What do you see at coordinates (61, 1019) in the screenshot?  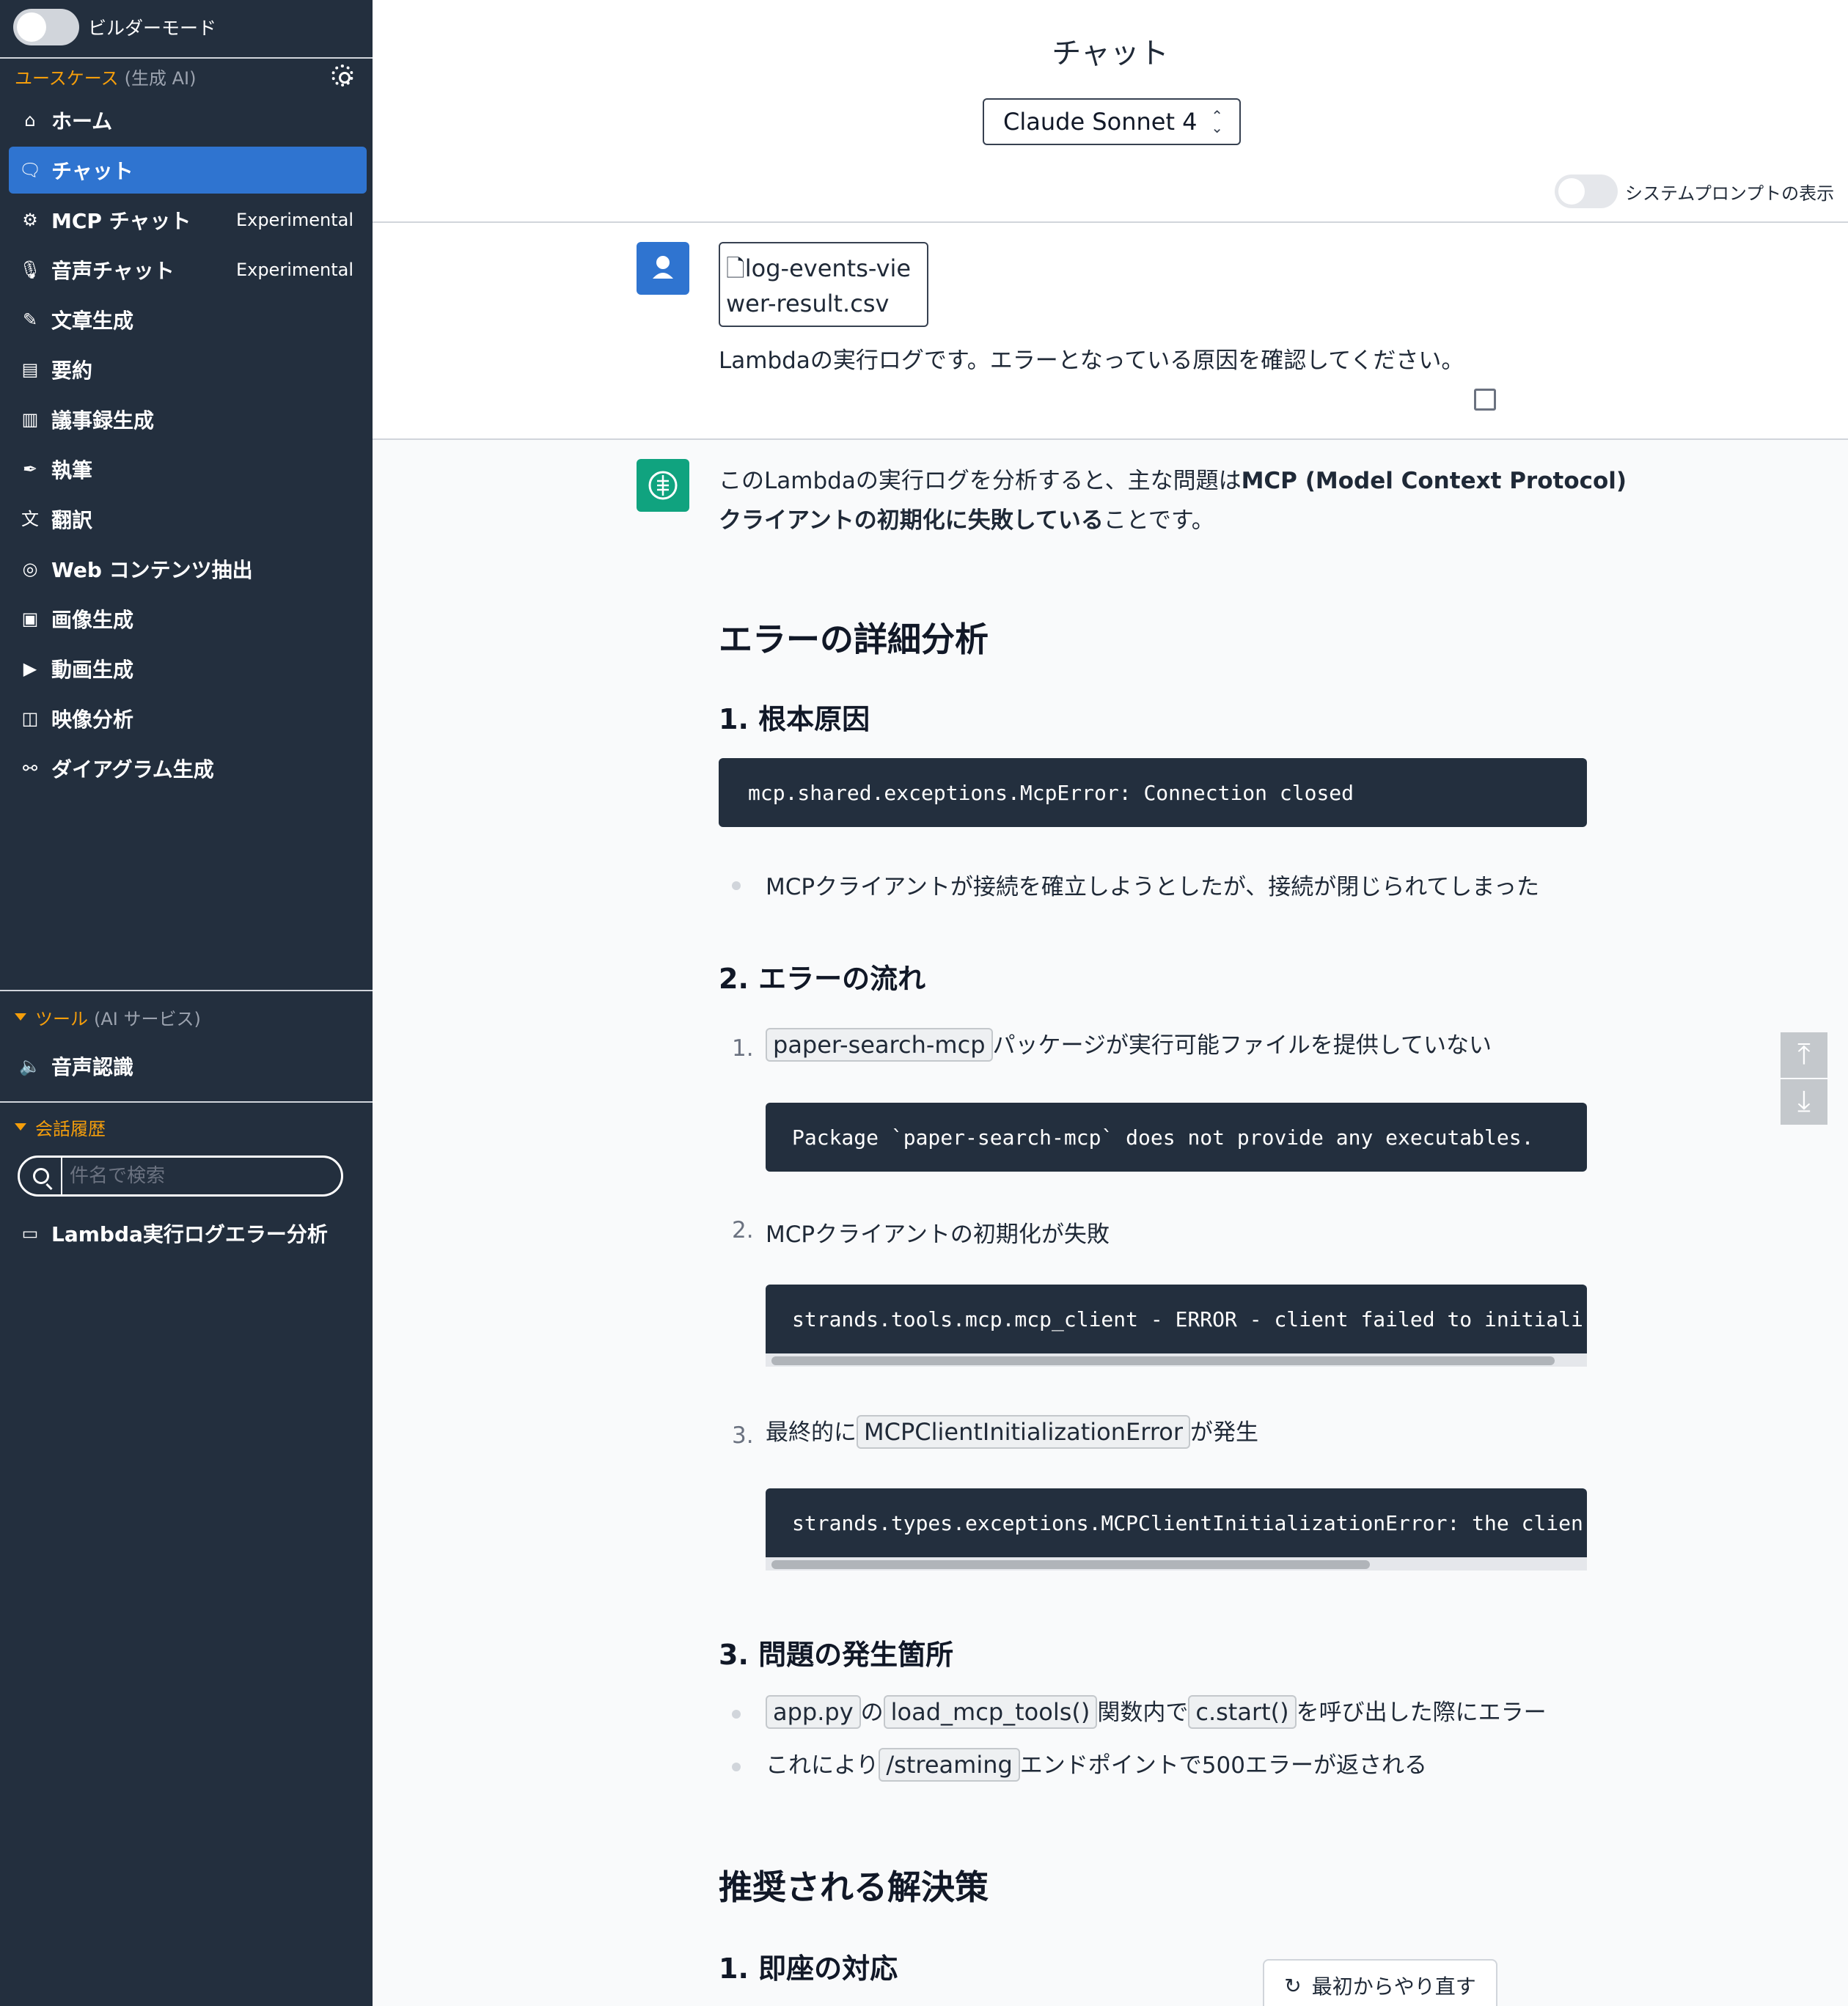 I see `tools-title: ツール` at bounding box center [61, 1019].